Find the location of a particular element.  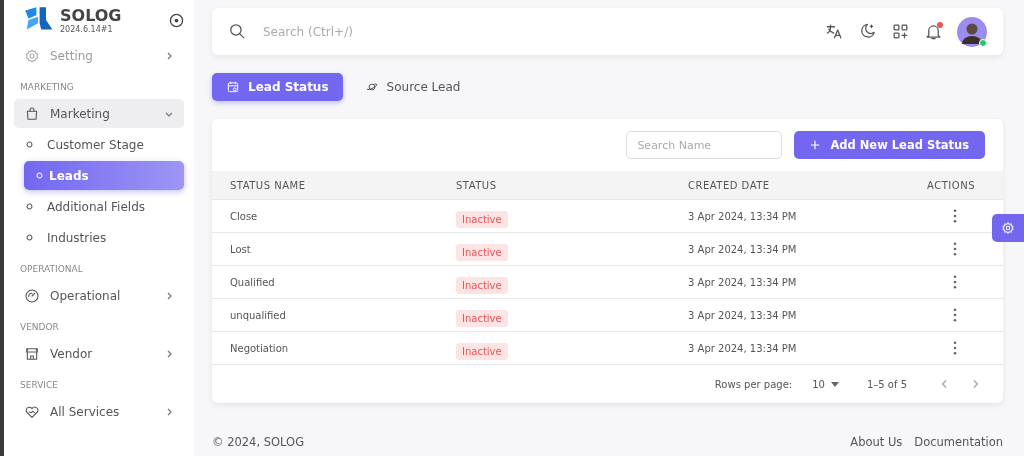

settings-button is located at coordinates (1008, 228).